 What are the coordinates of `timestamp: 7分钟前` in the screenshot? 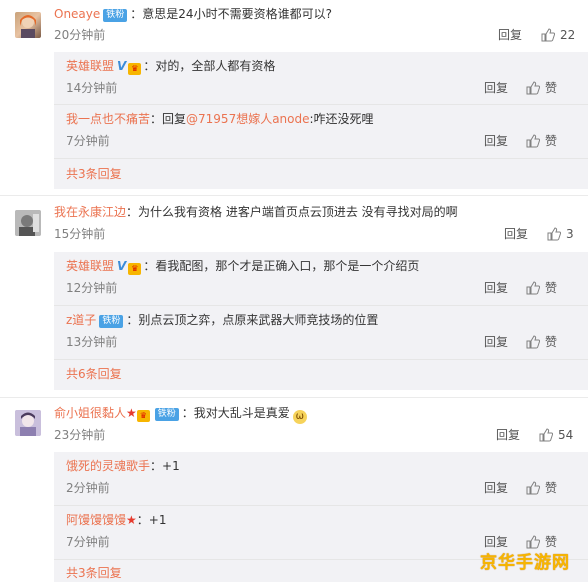 It's located at (88, 141).